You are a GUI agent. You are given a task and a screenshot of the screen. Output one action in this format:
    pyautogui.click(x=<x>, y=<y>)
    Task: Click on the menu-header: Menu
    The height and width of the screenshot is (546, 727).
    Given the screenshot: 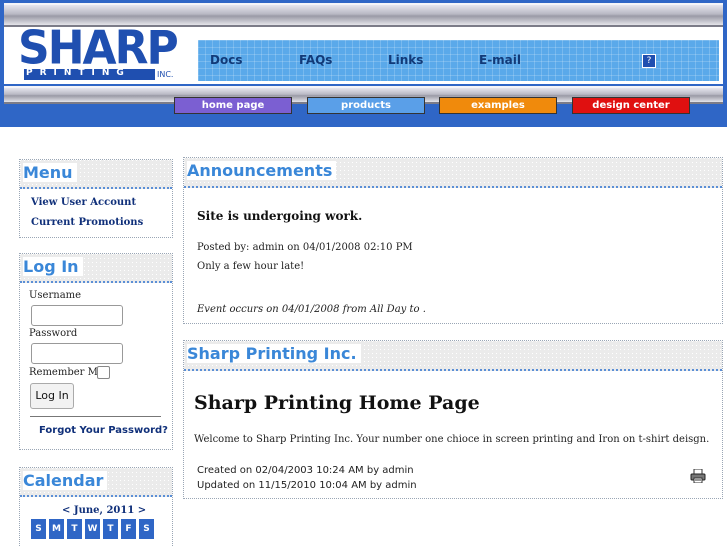 What is the action you would take?
    pyautogui.click(x=96, y=174)
    